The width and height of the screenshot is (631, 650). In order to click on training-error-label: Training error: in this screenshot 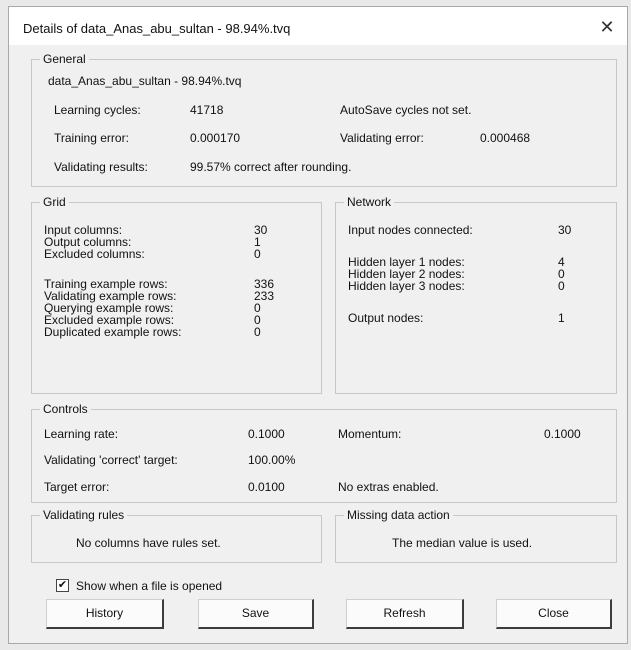, I will do `click(91, 138)`.